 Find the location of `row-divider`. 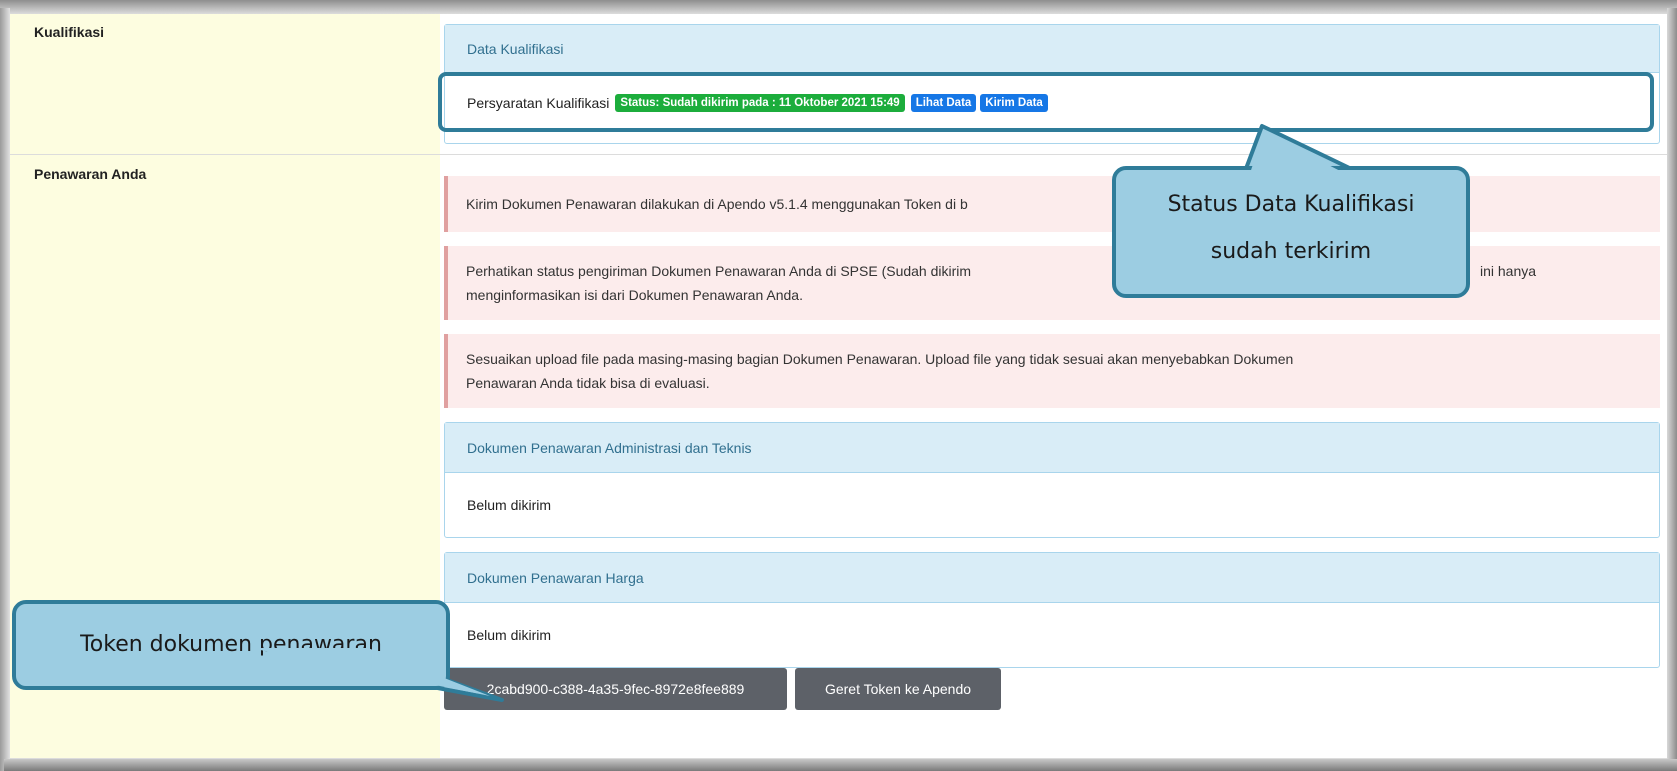

row-divider is located at coordinates (838, 758).